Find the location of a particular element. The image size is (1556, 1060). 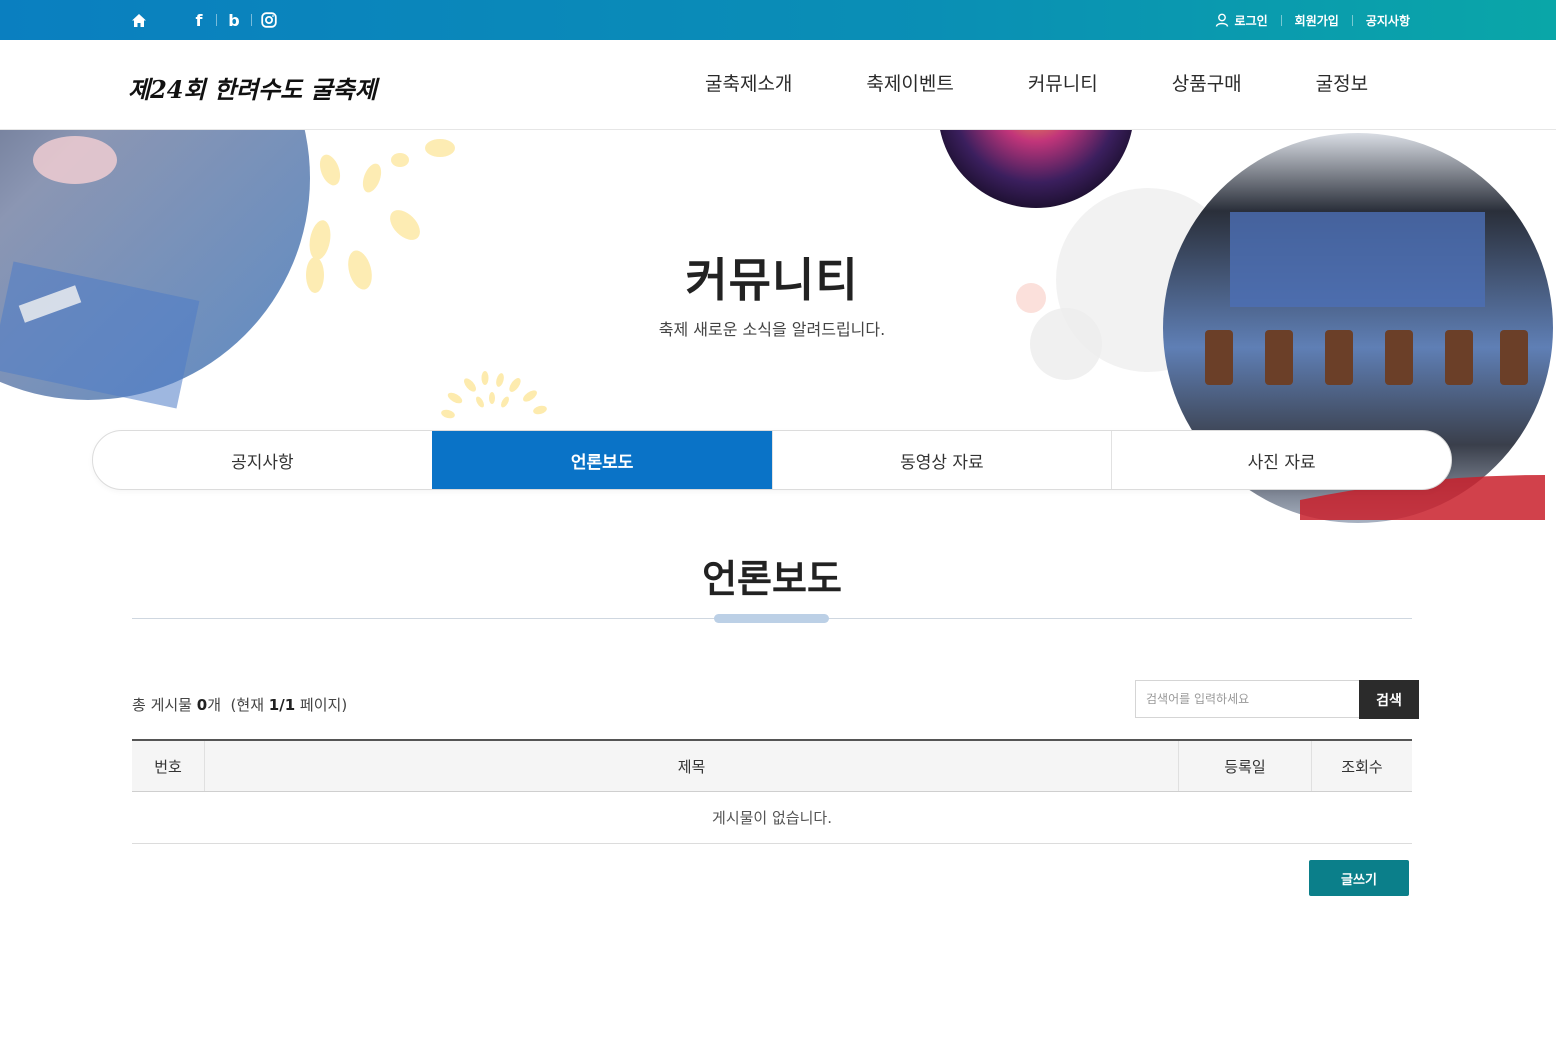

community-tabs: 공지사항 언론보도 동영상 자료 사진 자료 is located at coordinates (772, 460).